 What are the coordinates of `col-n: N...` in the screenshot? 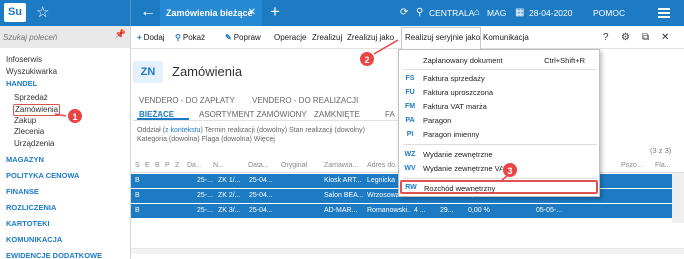 It's located at (221, 165).